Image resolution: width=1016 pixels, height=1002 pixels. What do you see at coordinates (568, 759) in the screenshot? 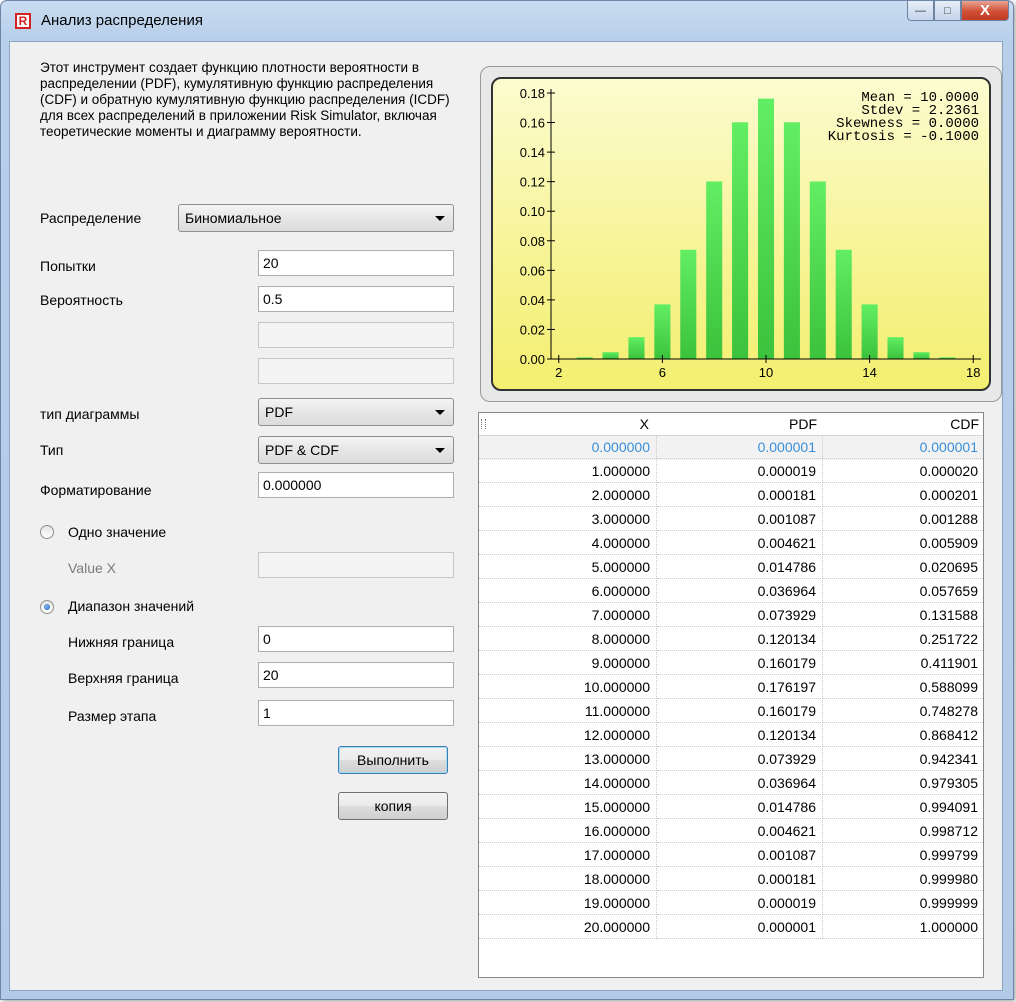
I see `cell-x: 13.000000` at bounding box center [568, 759].